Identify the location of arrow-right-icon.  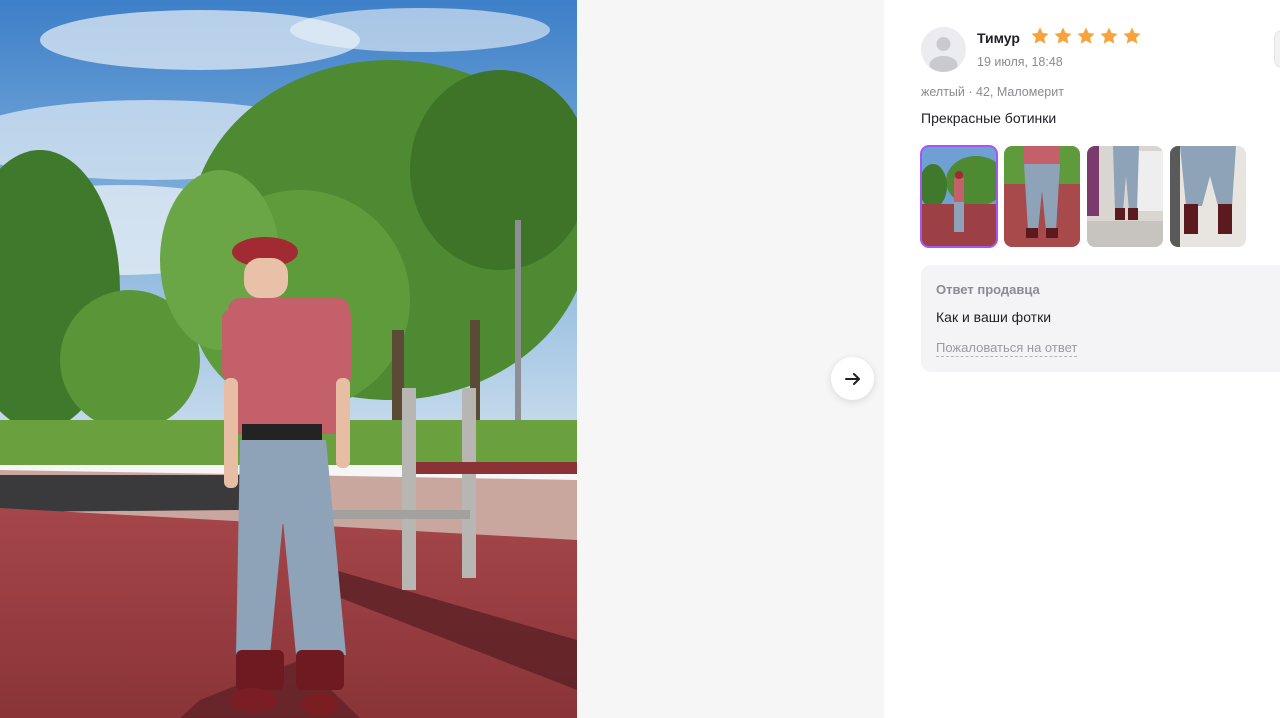
(852, 378).